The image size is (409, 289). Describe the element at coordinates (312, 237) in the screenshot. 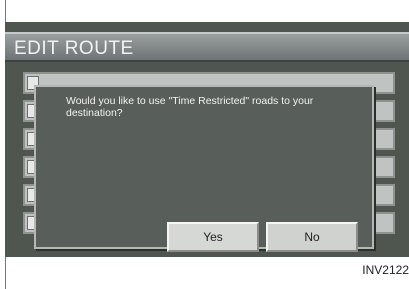

I see `no-button: No` at that location.